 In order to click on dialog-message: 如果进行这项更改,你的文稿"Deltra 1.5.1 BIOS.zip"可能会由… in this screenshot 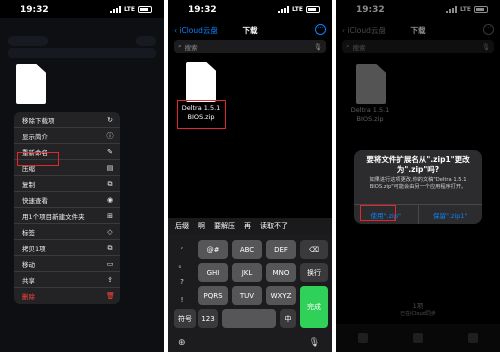, I will do `click(418, 183)`.